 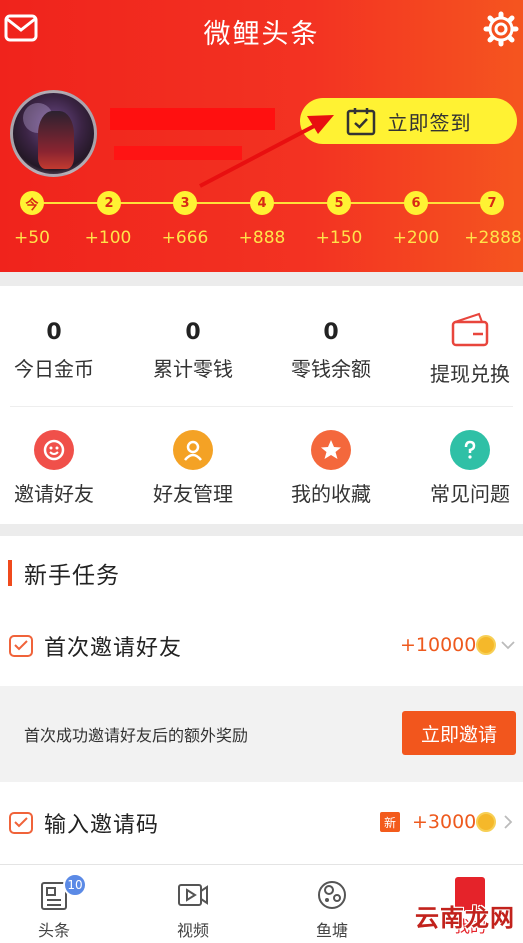 I want to click on day-dot: 4, so click(x=262, y=203).